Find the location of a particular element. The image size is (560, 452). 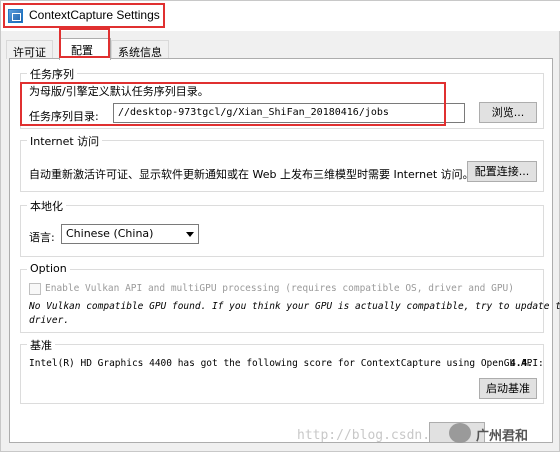

localization-title: 本地化 is located at coordinates (46, 206).